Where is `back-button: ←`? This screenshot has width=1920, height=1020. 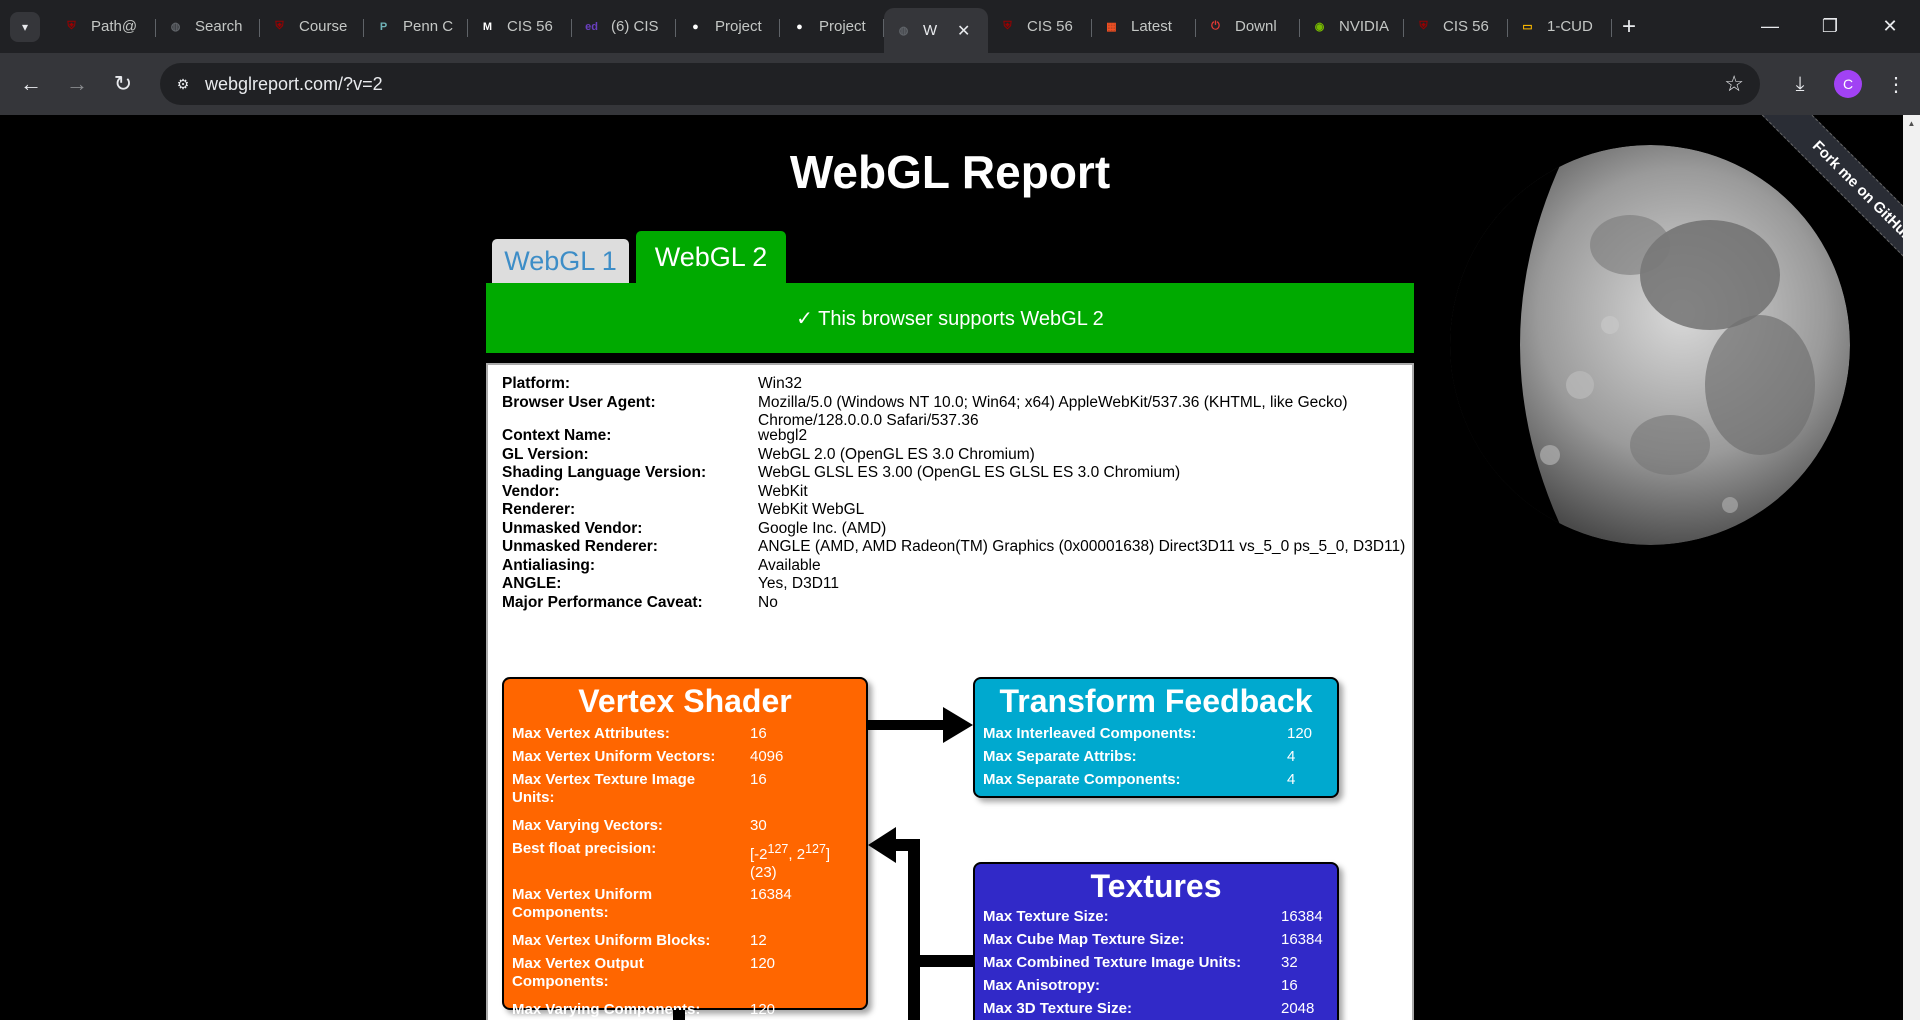
back-button: ← is located at coordinates (31, 84).